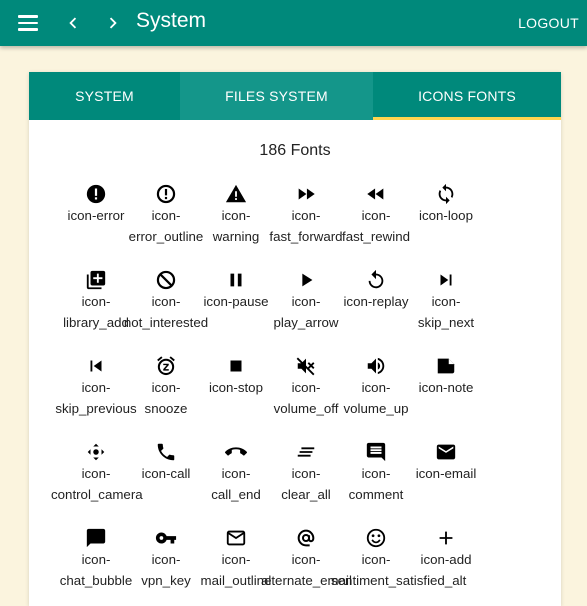 The height and width of the screenshot is (606, 587). I want to click on replay-icon, so click(376, 279).